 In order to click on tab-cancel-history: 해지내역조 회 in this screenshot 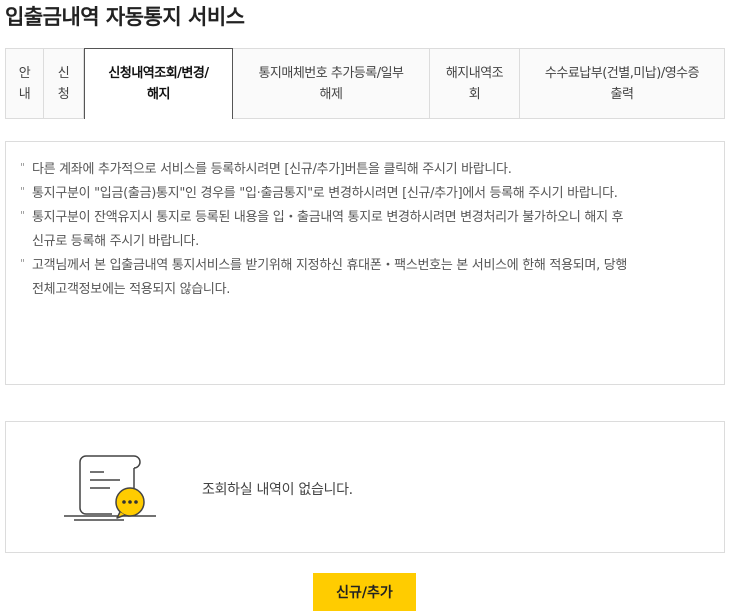, I will do `click(475, 84)`.